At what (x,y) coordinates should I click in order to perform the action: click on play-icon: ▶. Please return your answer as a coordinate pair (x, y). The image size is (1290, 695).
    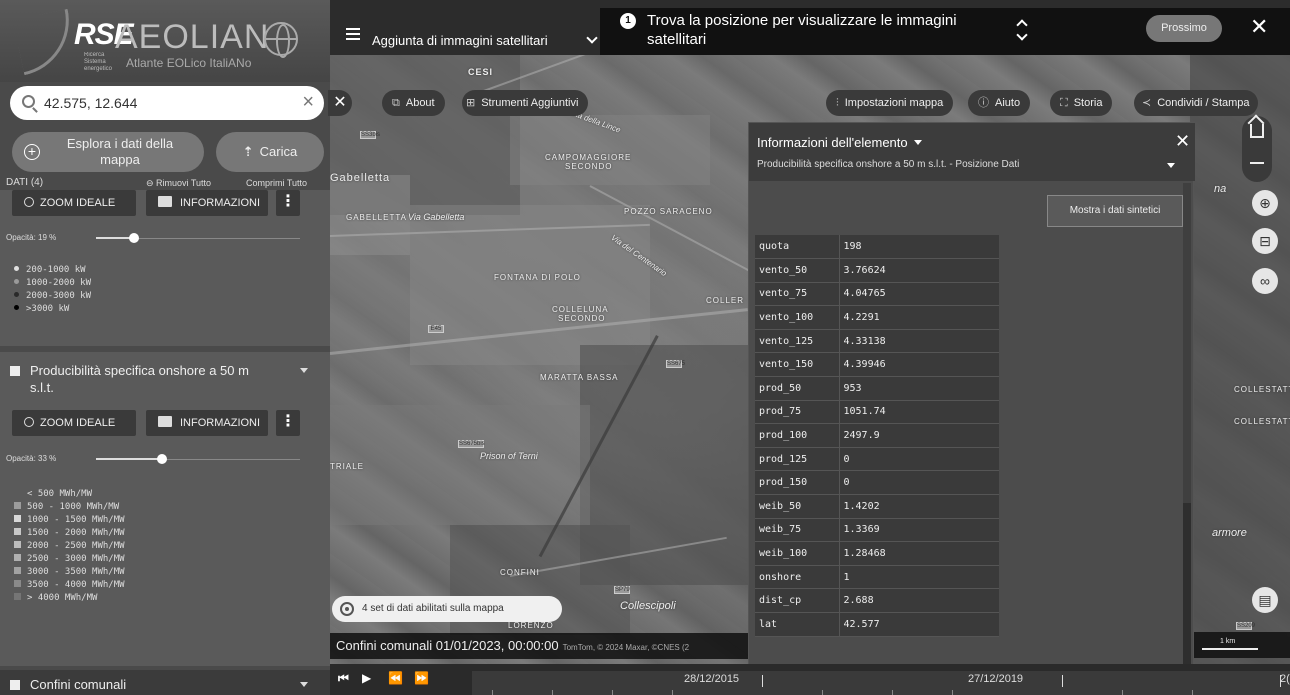
    Looking at the image, I should click on (366, 678).